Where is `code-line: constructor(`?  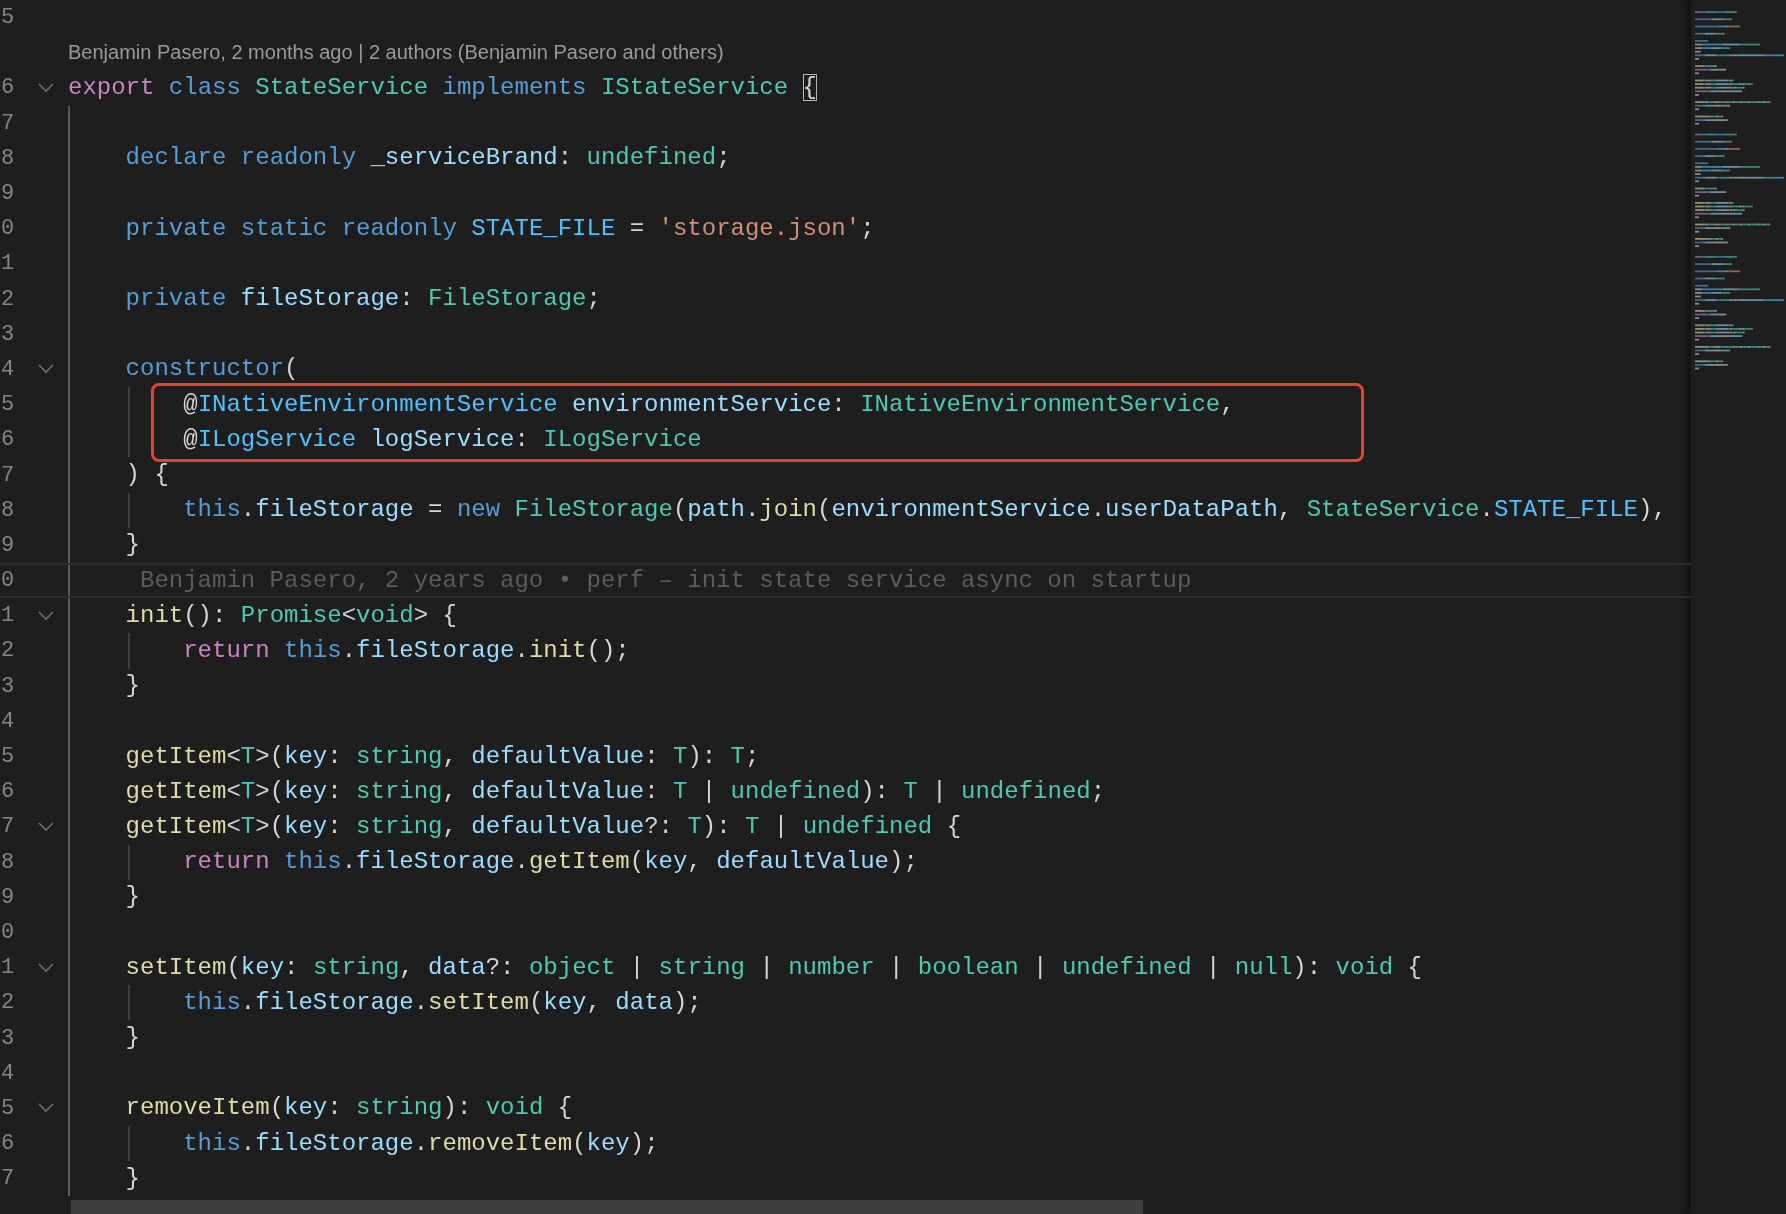
code-line: constructor( is located at coordinates (211, 369).